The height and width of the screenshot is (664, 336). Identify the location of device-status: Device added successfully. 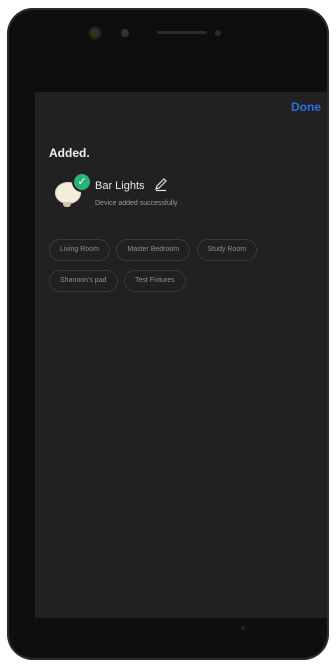
(136, 203).